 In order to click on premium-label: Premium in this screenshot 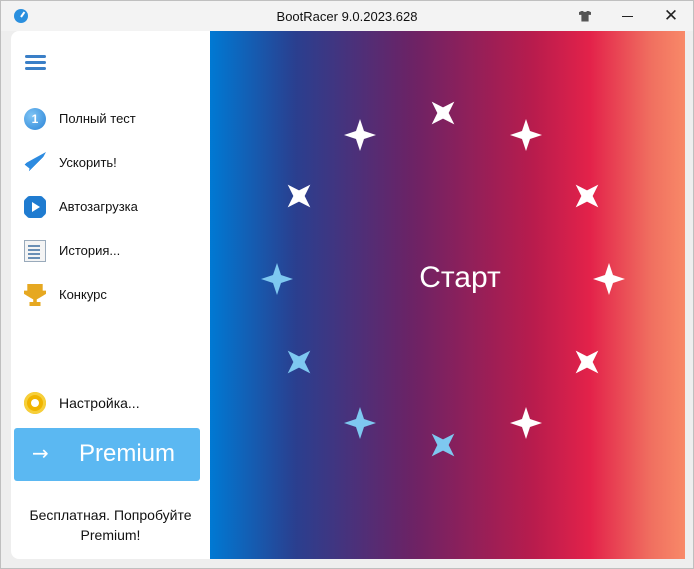, I will do `click(127, 453)`.